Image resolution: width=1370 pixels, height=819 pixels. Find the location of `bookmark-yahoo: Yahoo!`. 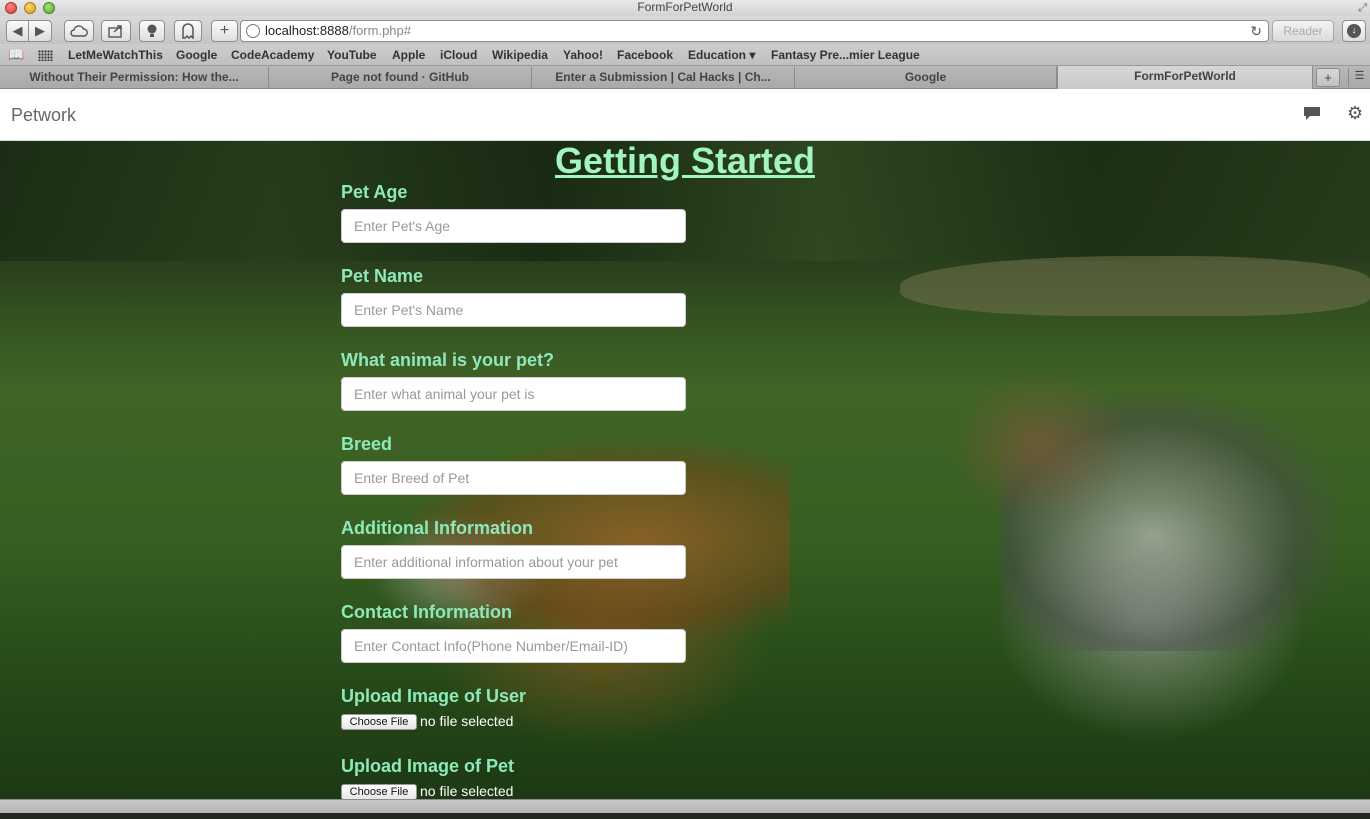

bookmark-yahoo: Yahoo! is located at coordinates (583, 55).